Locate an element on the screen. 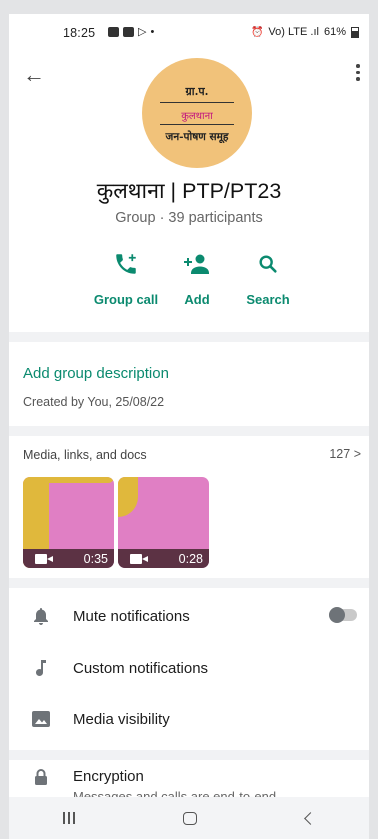 Image resolution: width=378 pixels, height=839 pixels. search-icon is located at coordinates (268, 264).